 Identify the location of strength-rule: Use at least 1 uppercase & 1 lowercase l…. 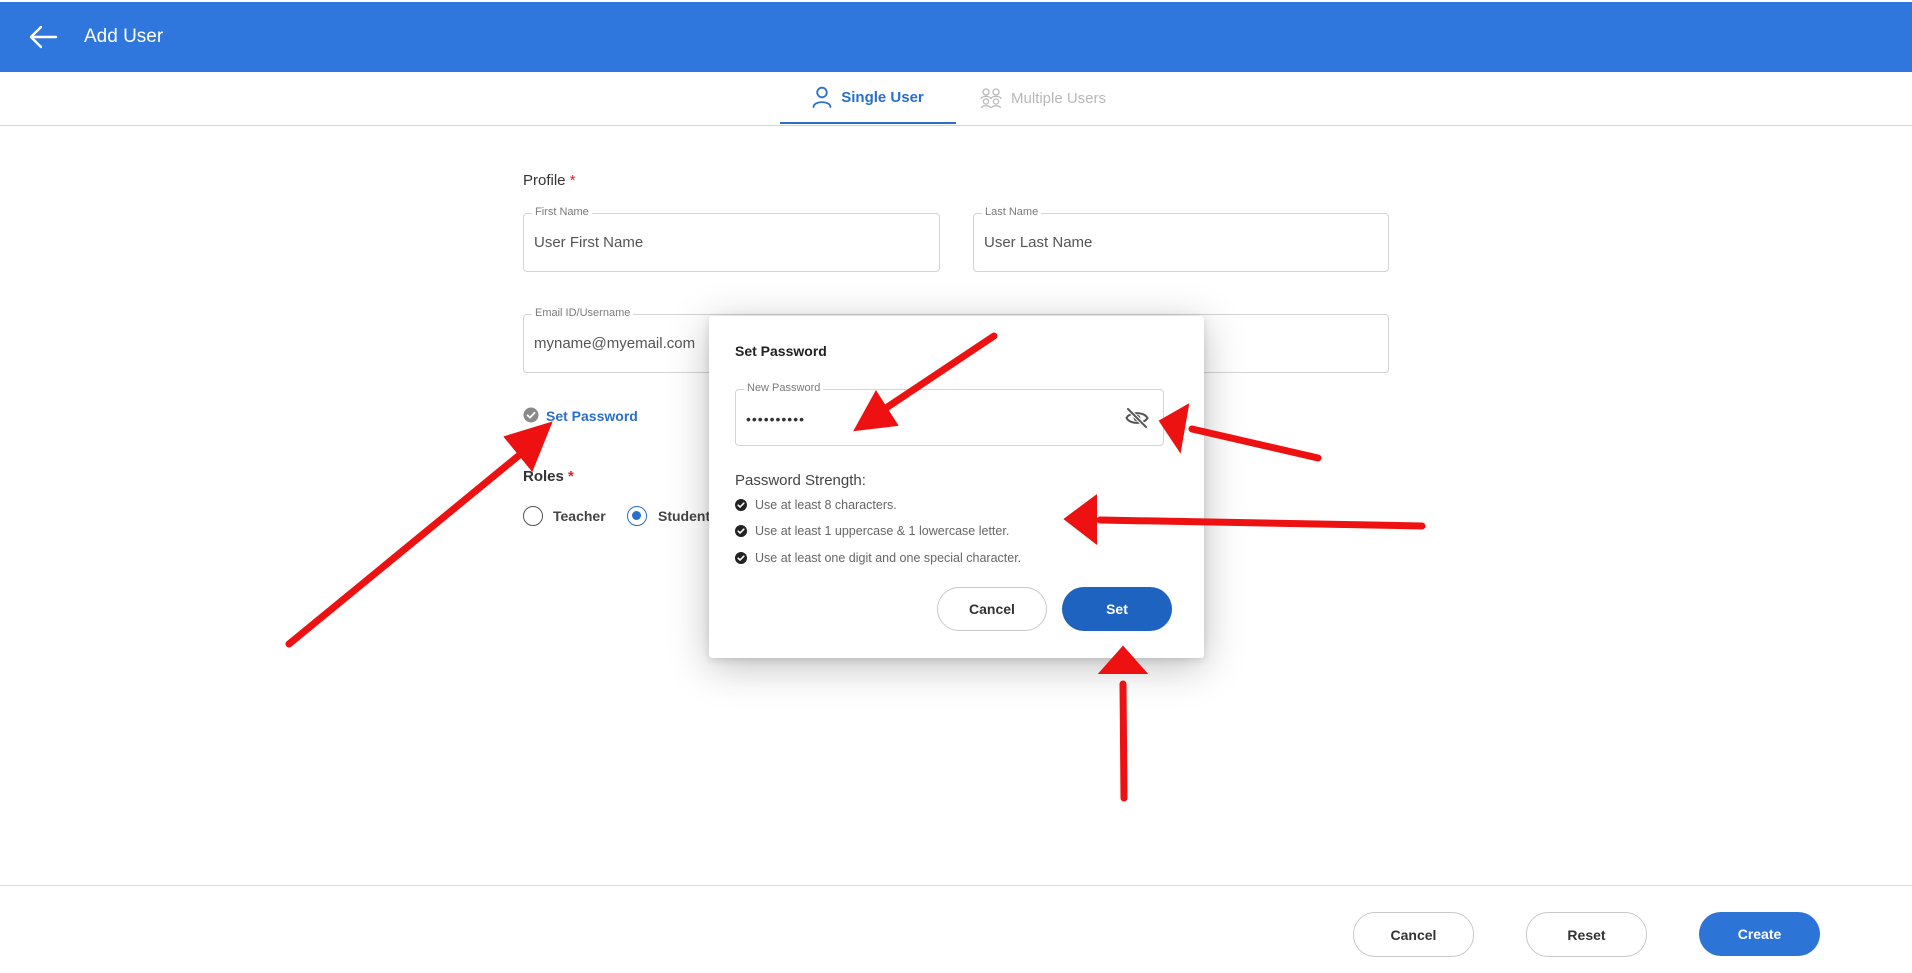
(872, 531).